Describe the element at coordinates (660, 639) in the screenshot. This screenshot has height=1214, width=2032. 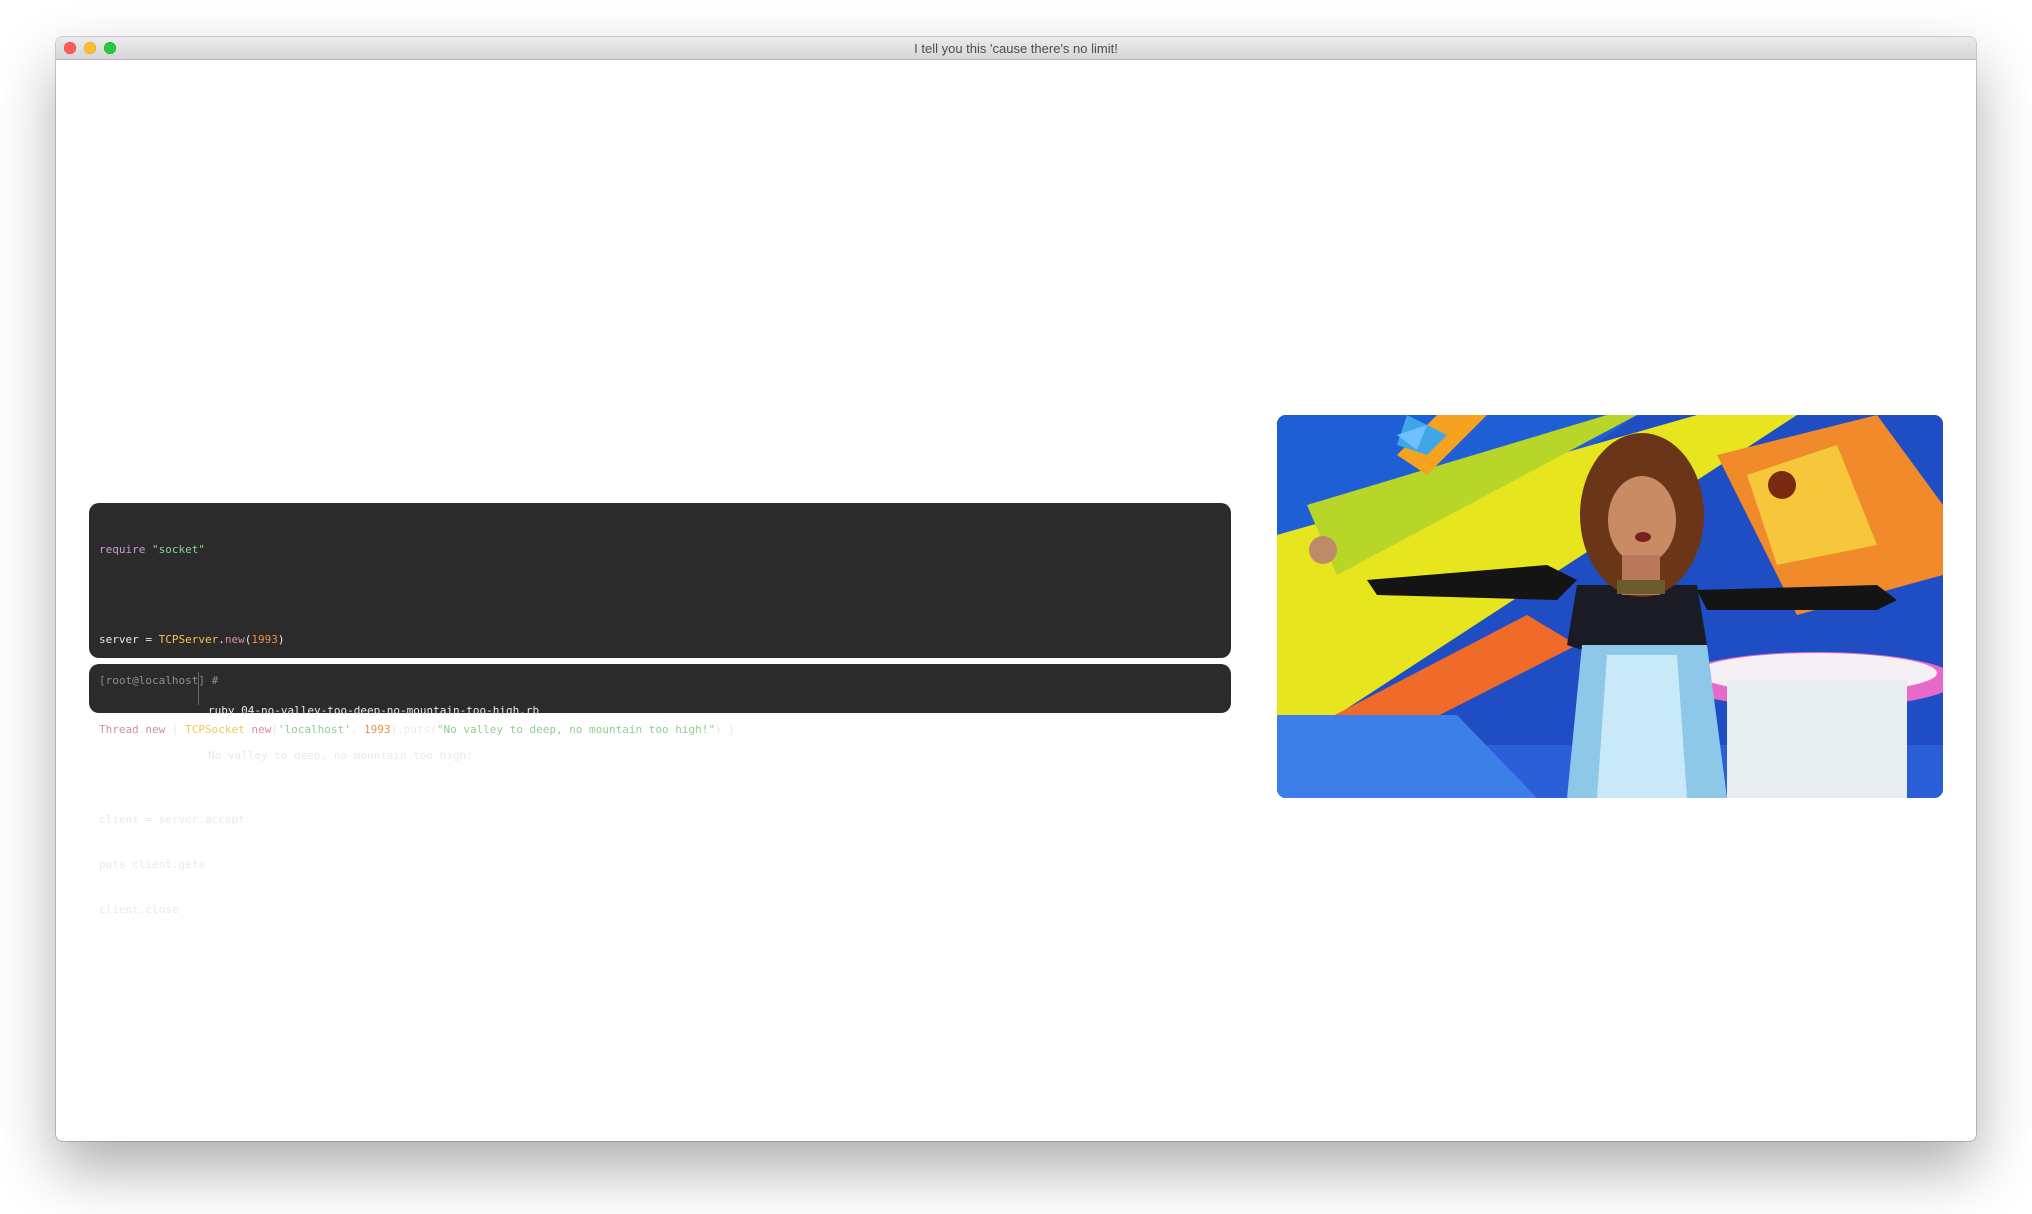
I see `code-line: server = TCPServer.new(1993)` at that location.